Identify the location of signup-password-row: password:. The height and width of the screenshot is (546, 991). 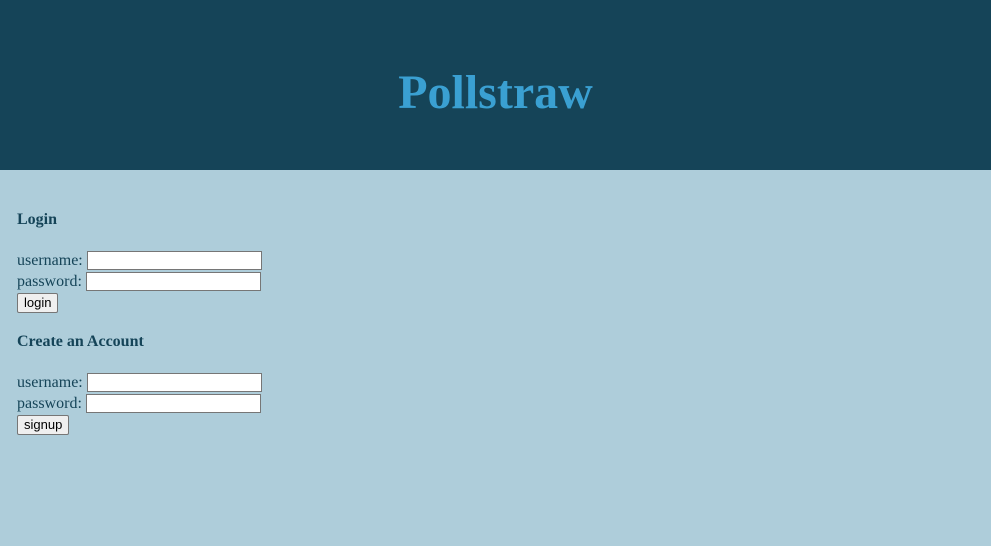
(495, 403).